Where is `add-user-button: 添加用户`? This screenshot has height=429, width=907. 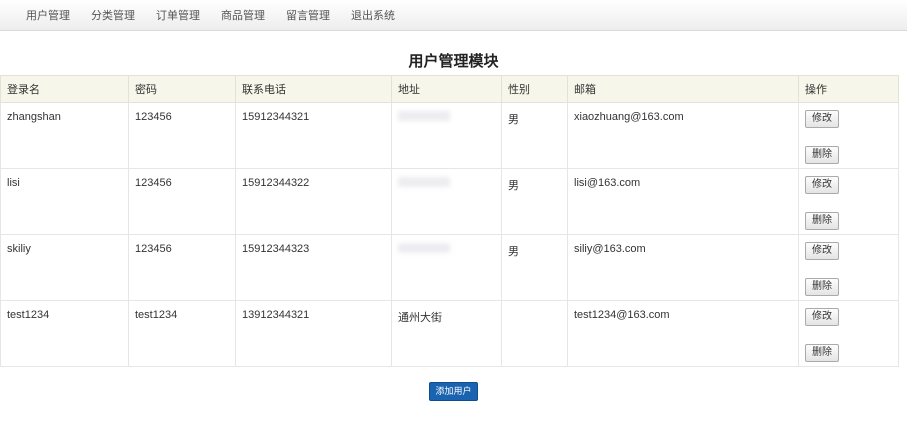 add-user-button: 添加用户 is located at coordinates (453, 391).